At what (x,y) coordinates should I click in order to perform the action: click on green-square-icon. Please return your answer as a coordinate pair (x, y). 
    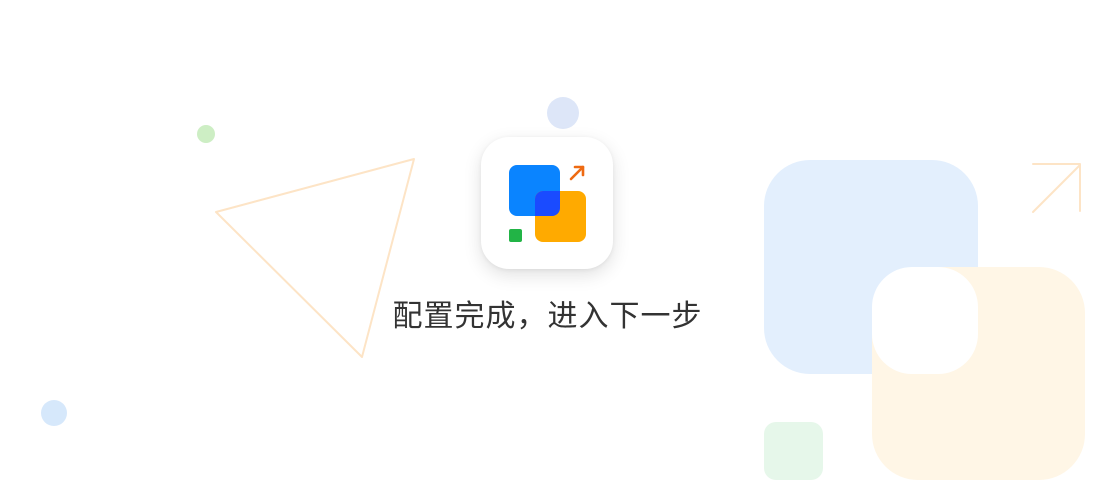
    Looking at the image, I should click on (515, 235).